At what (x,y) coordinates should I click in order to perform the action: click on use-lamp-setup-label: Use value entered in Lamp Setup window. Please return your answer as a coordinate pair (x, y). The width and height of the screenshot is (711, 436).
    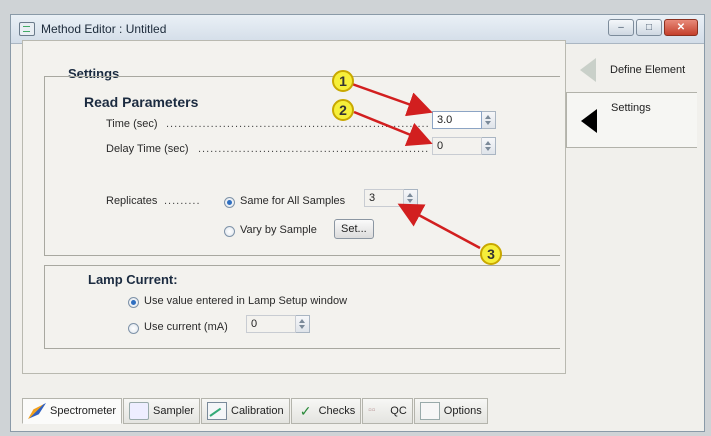
    Looking at the image, I should click on (246, 301).